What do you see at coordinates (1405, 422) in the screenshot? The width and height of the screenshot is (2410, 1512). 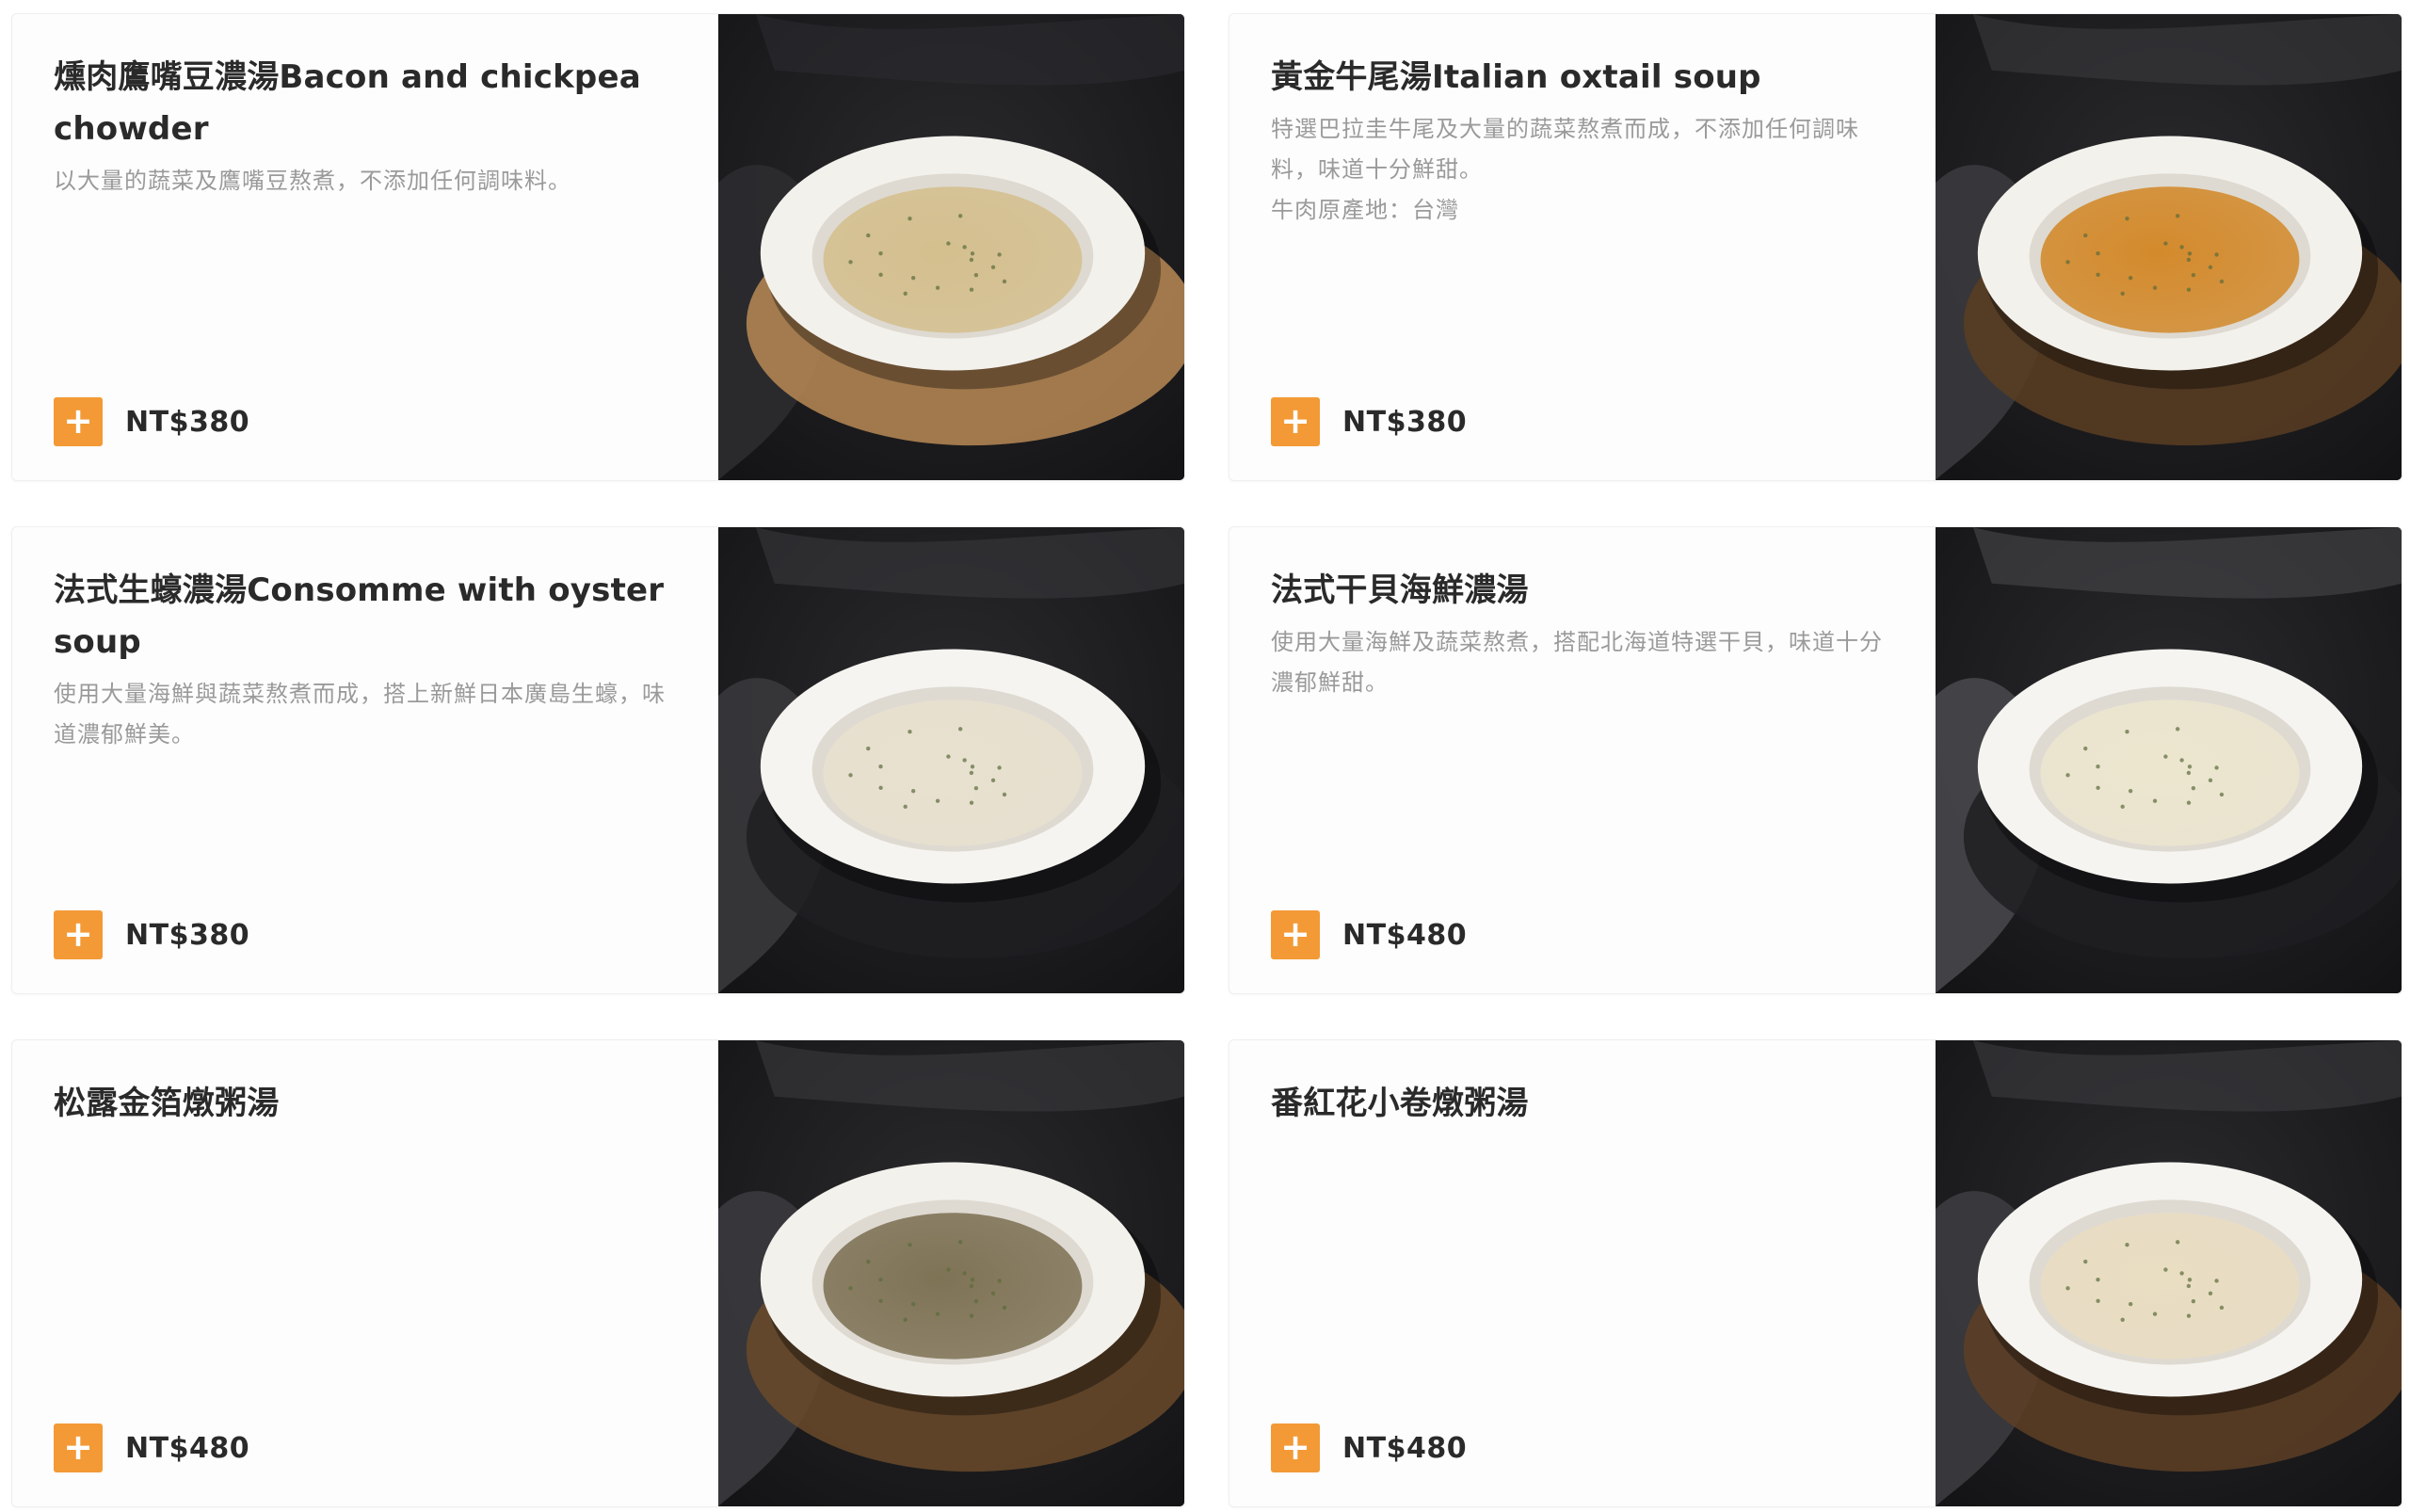 I see `menu-item-price: NT$380` at bounding box center [1405, 422].